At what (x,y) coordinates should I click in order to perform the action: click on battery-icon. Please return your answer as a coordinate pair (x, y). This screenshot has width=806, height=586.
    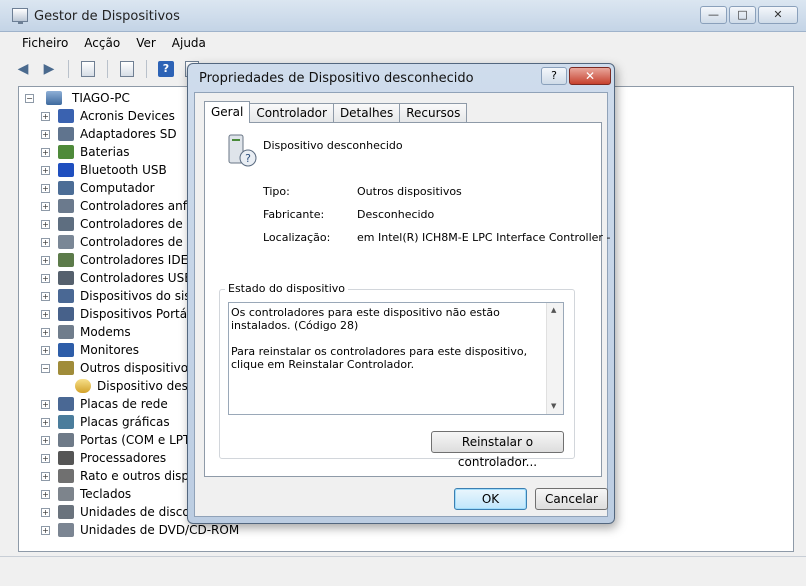
    Looking at the image, I should click on (66, 152).